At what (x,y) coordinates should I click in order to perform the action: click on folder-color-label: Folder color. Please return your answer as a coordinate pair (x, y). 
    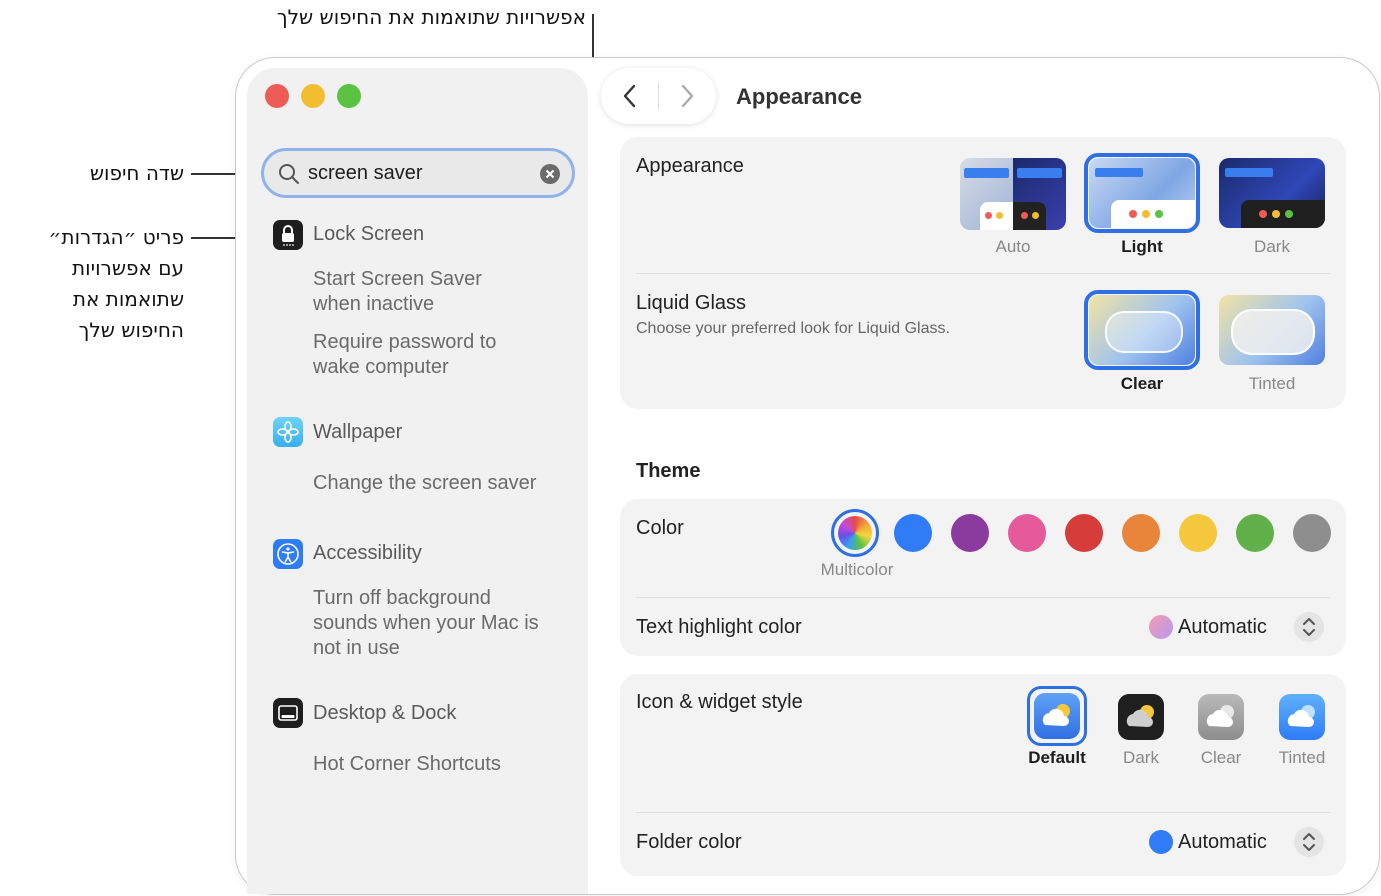
    Looking at the image, I should click on (689, 842).